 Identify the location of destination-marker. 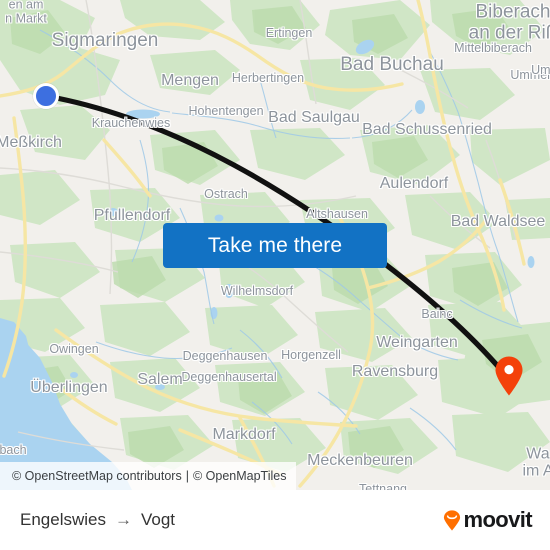
(509, 376).